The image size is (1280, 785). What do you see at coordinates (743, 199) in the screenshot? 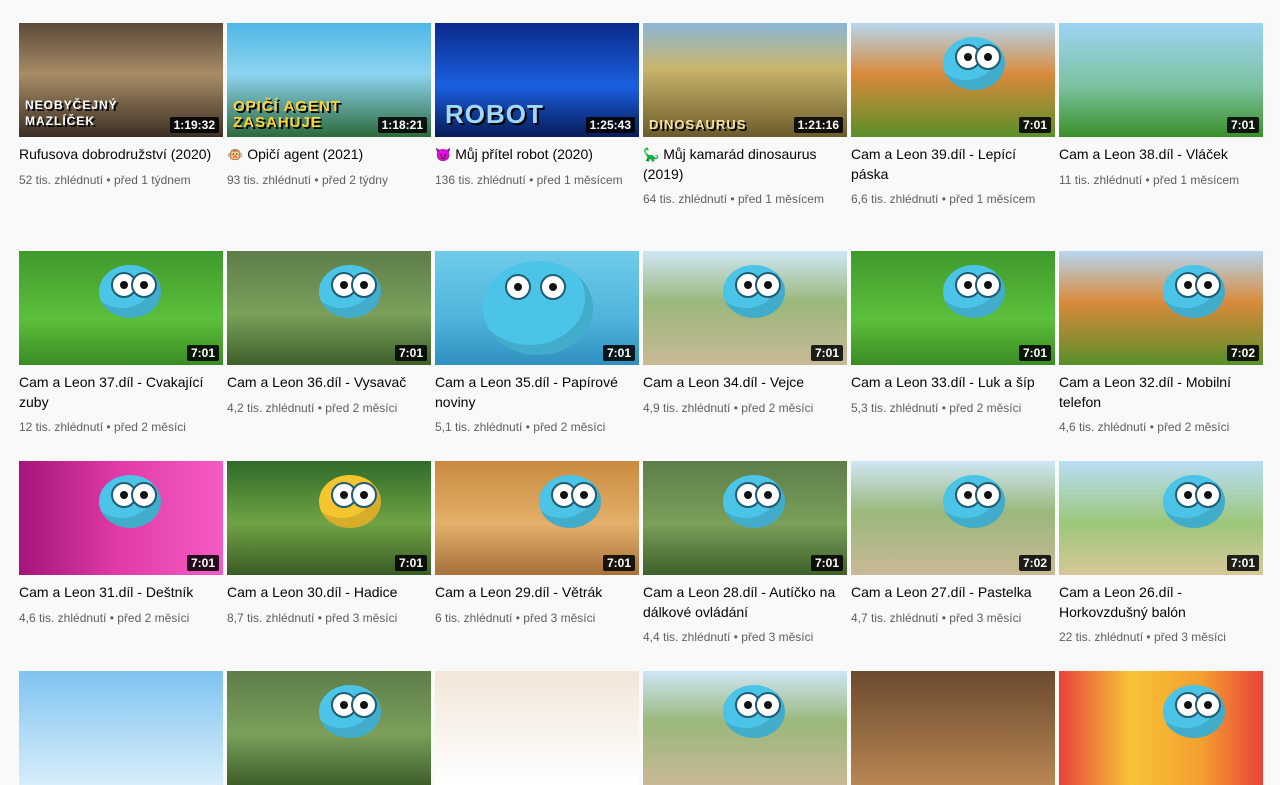
I see `video-metadata: 64 tis. zhlédnutí • před 1 měsícem` at bounding box center [743, 199].